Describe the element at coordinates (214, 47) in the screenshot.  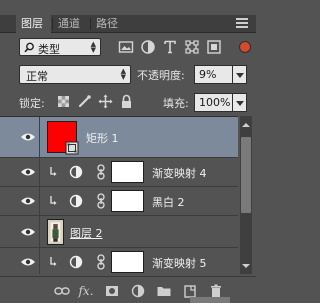
I see `smart-object-filter-icon` at that location.